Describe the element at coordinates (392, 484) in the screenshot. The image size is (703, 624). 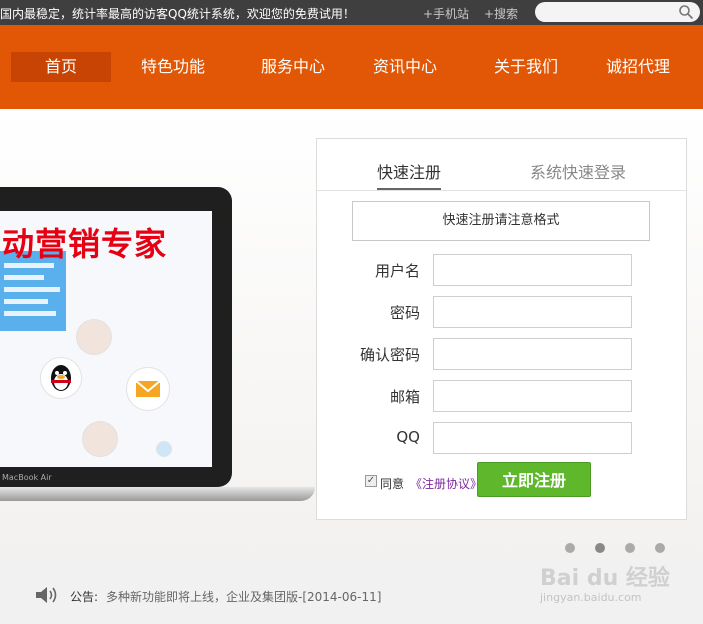
I see `agree-label: 同意` at that location.